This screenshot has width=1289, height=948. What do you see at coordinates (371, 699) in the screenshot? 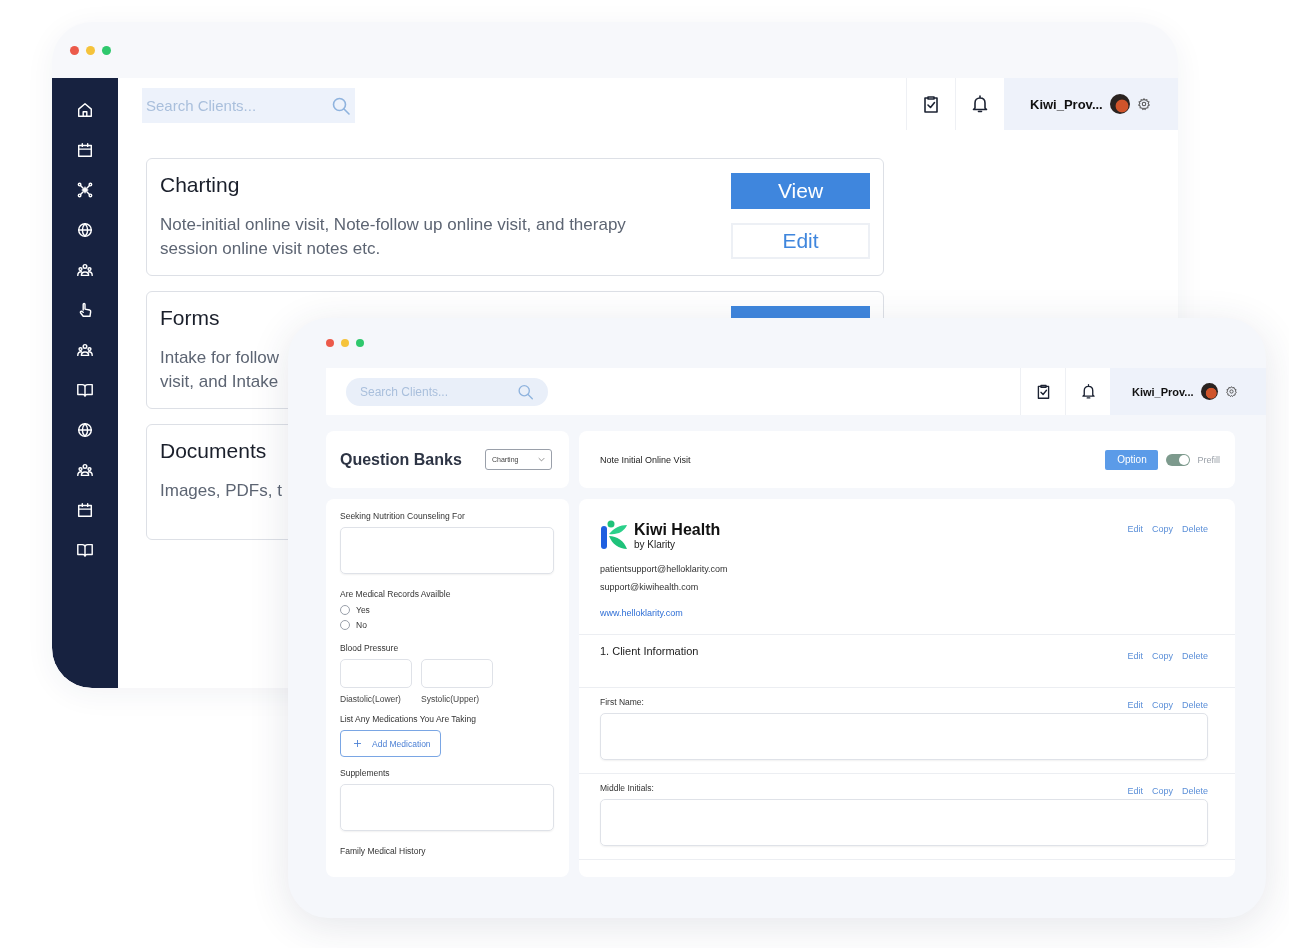
I see `field-caption: Diastolic(Lower)` at bounding box center [371, 699].